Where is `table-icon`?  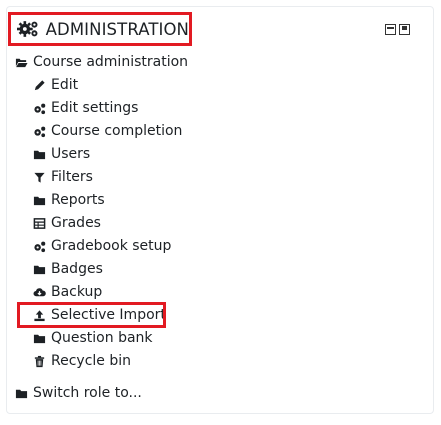 table-icon is located at coordinates (39, 223).